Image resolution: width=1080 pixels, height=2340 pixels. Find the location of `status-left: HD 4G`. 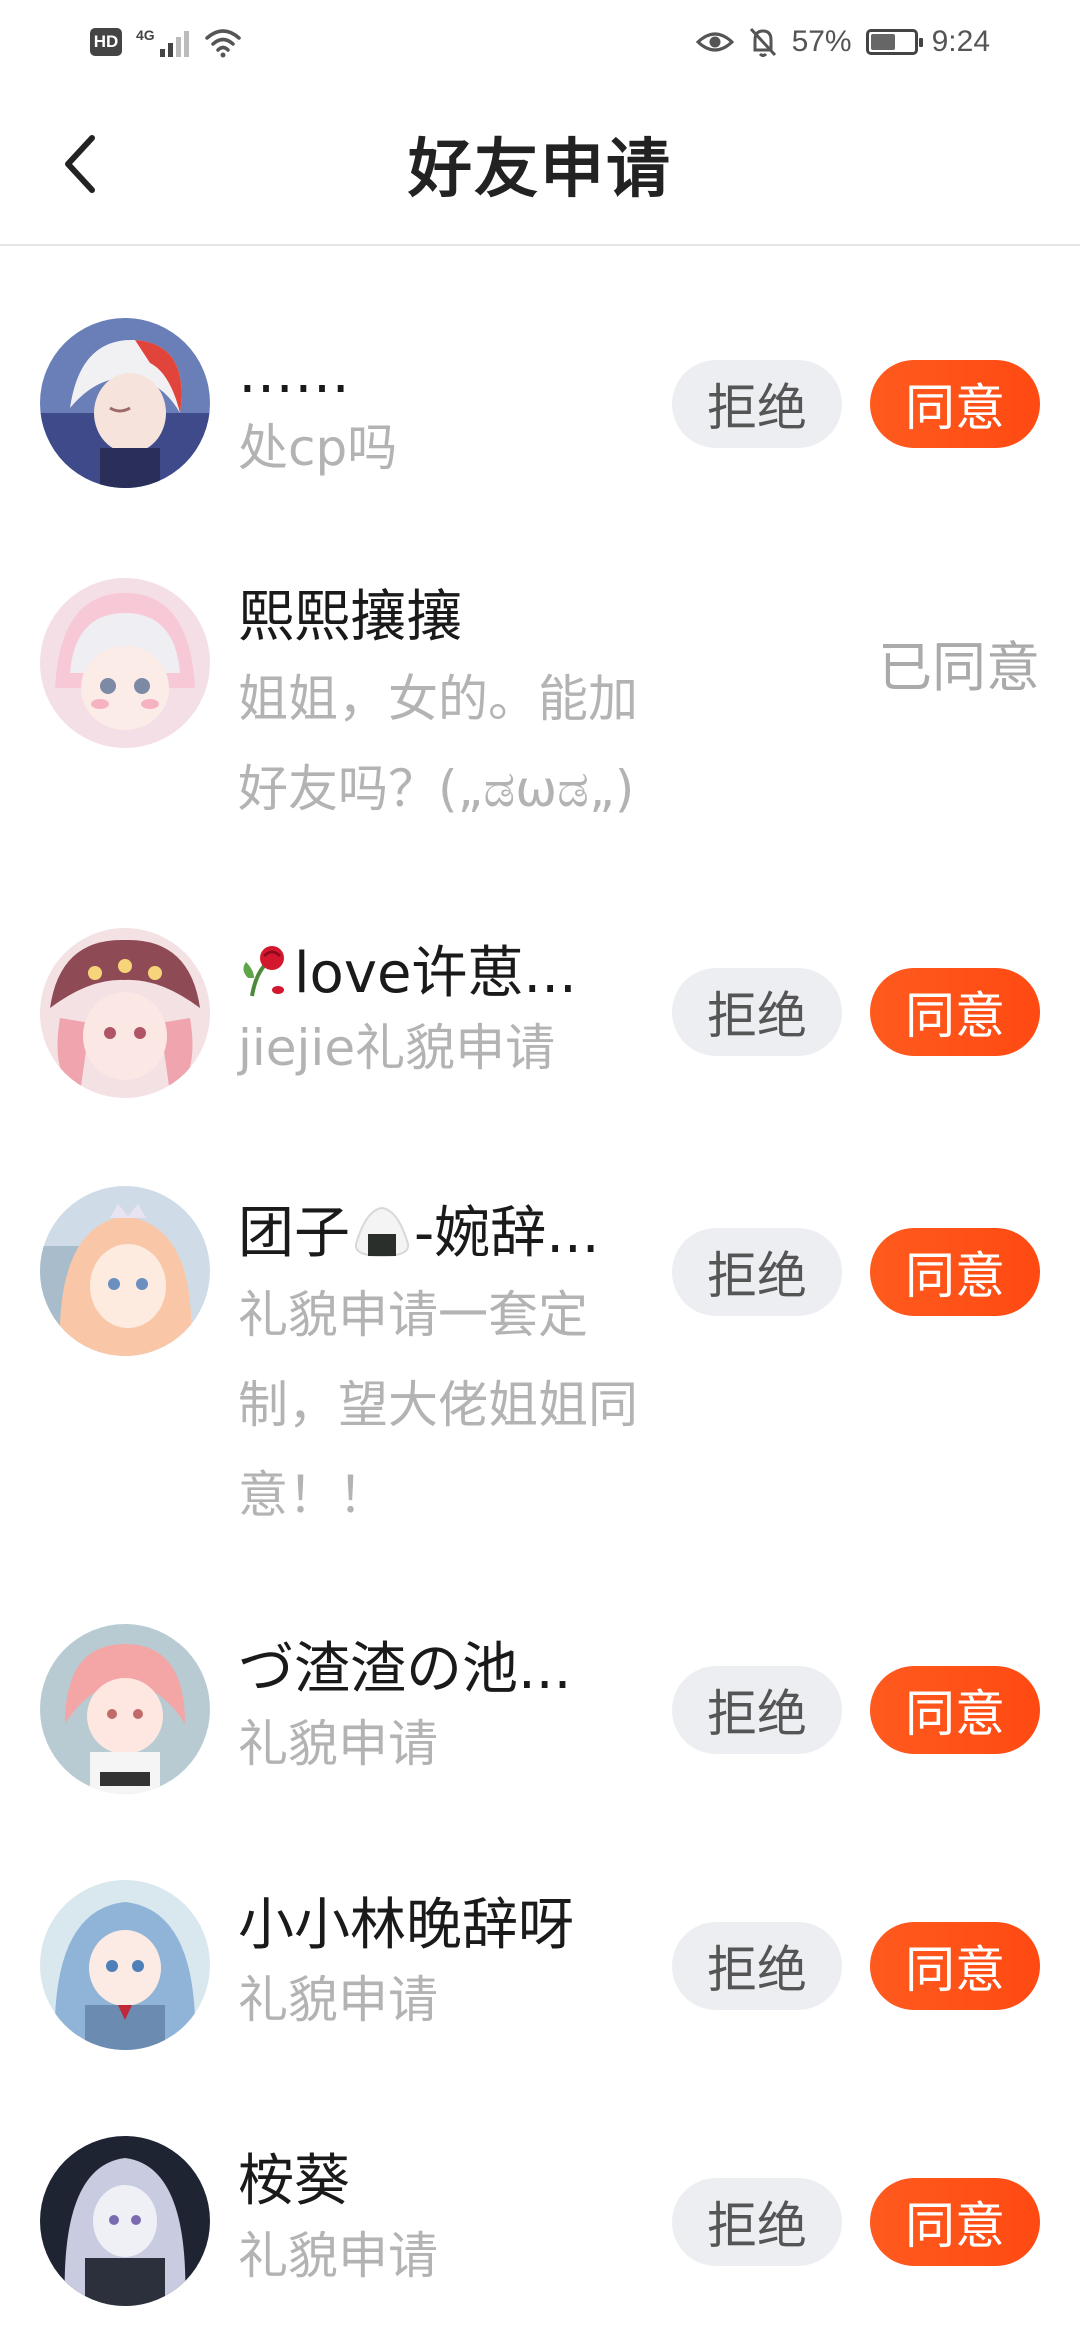

status-left: HD 4G is located at coordinates (166, 42).